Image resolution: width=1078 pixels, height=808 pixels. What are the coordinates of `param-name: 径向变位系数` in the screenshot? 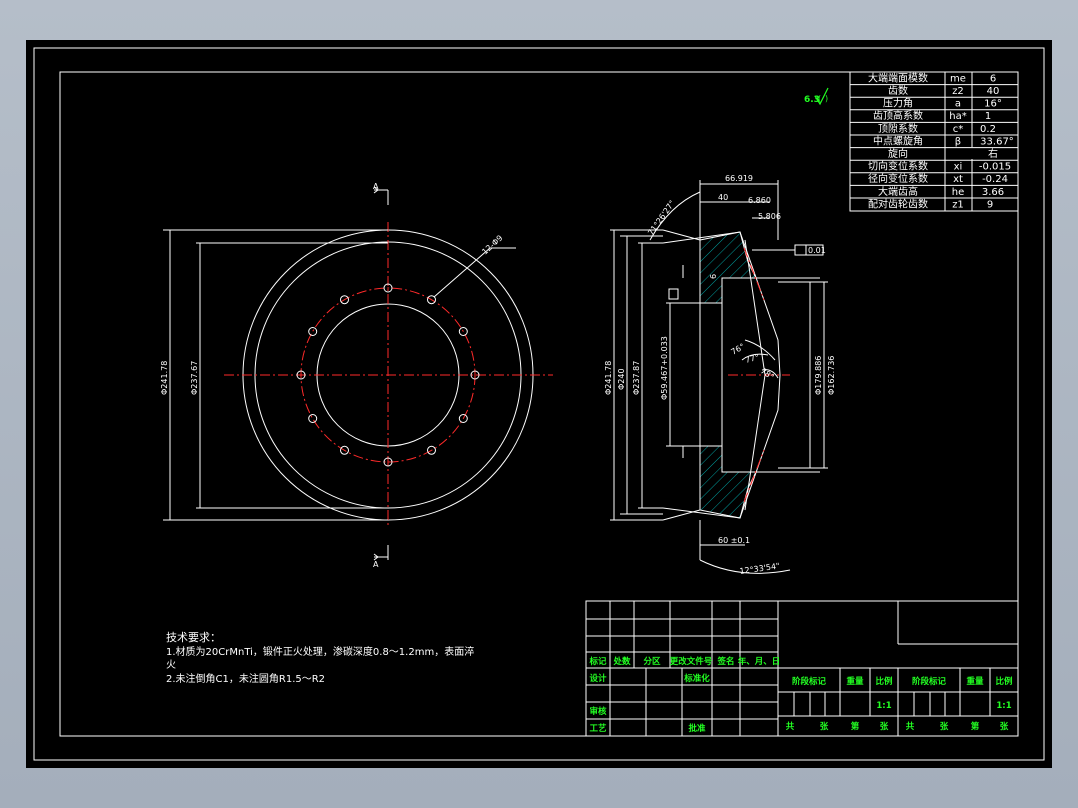 It's located at (898, 178).